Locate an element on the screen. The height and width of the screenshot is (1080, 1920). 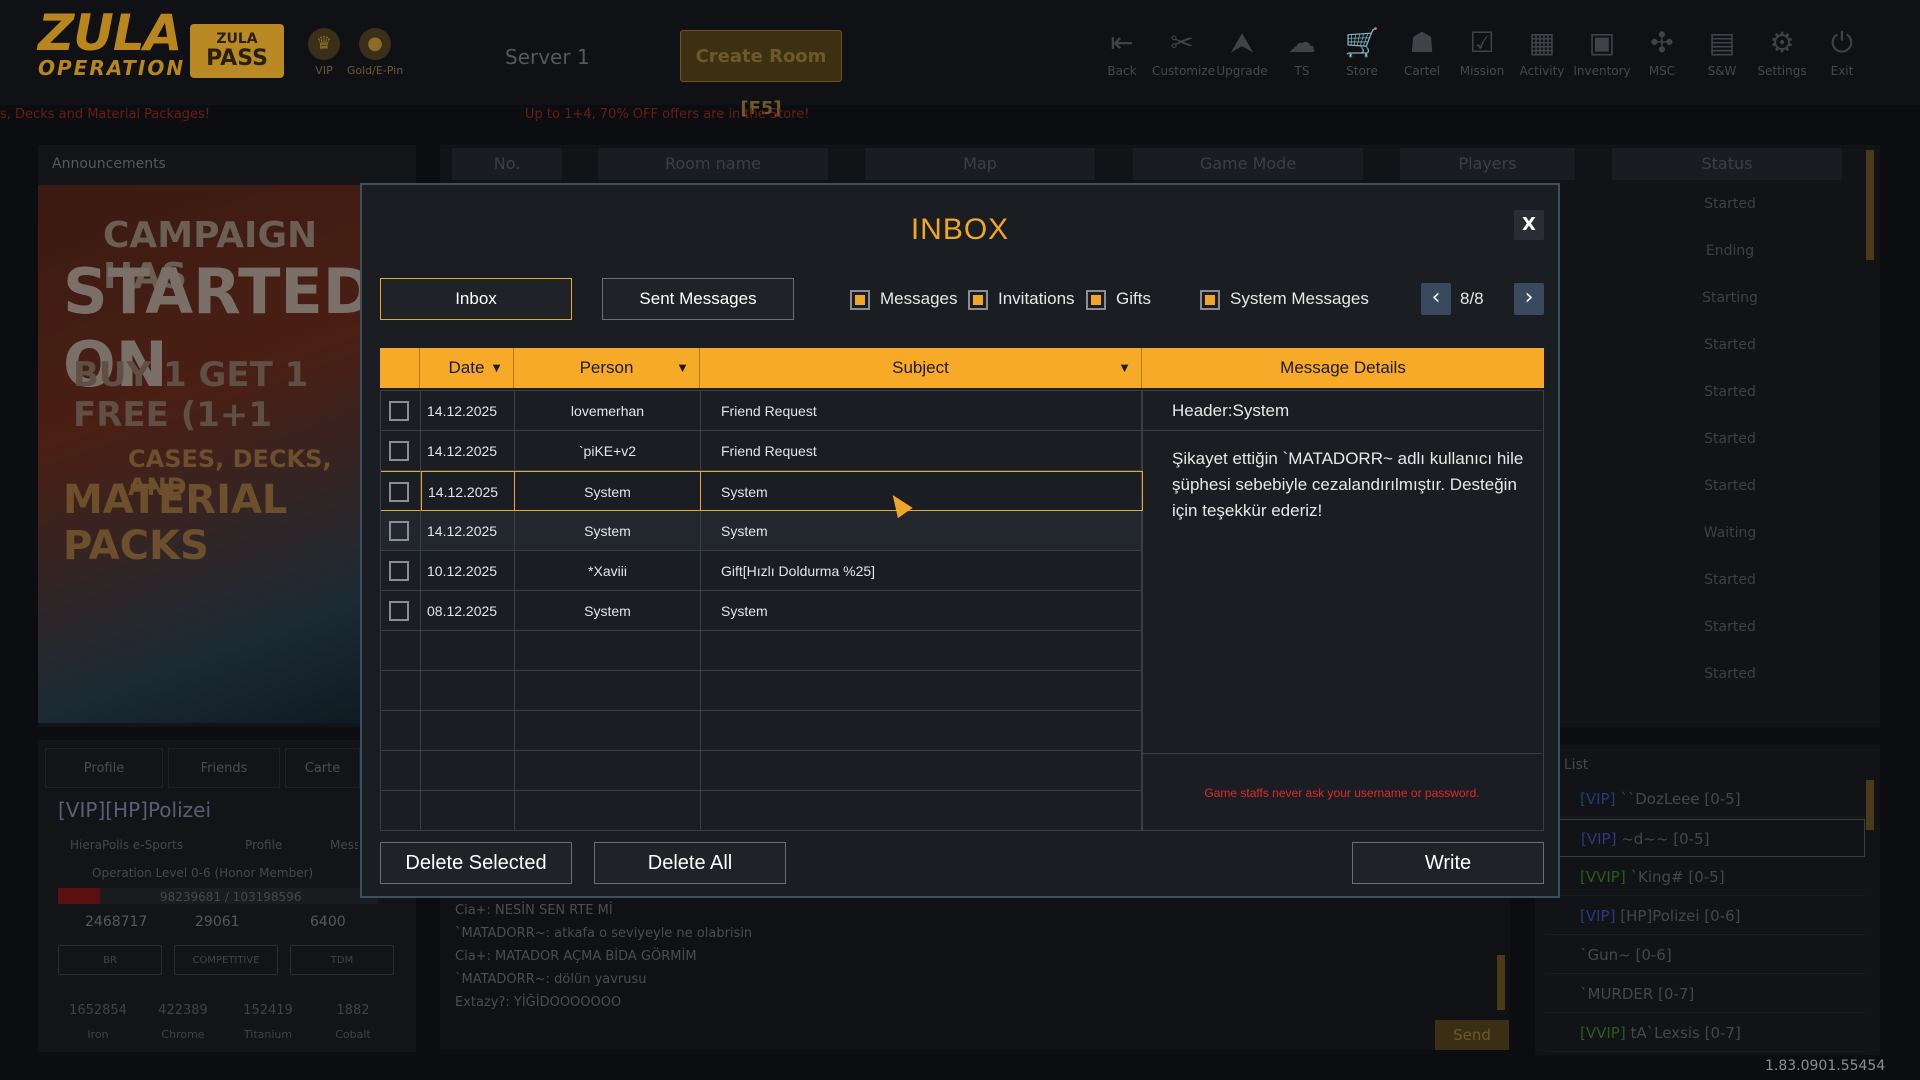
player-item: [VIP] ~d~~ [0-5] is located at coordinates (1705, 838).